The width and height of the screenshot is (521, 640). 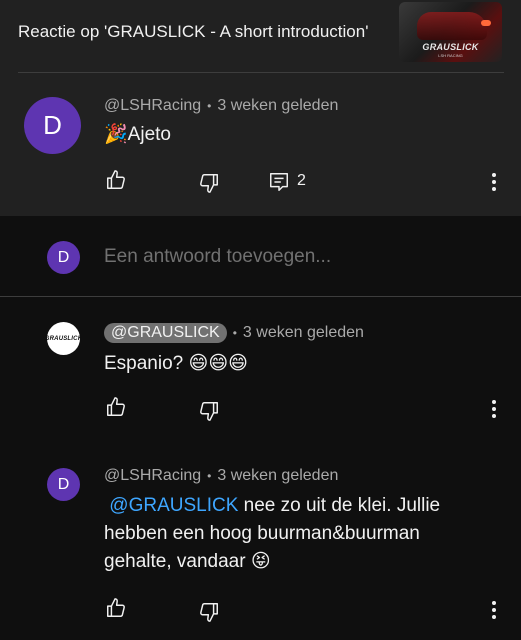 I want to click on channel-avatar: GRAUSLICK, so click(x=63, y=338).